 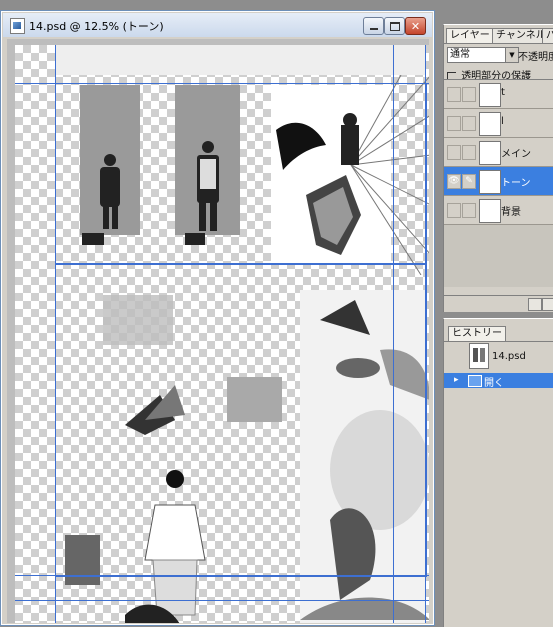 I want to click on chevron-down-icon: ▼, so click(x=511, y=55).